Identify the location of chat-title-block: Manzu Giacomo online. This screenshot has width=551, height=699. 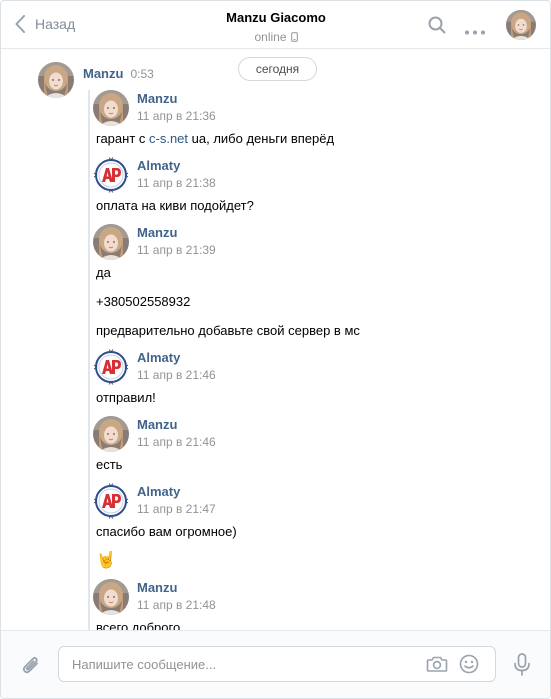
(276, 27).